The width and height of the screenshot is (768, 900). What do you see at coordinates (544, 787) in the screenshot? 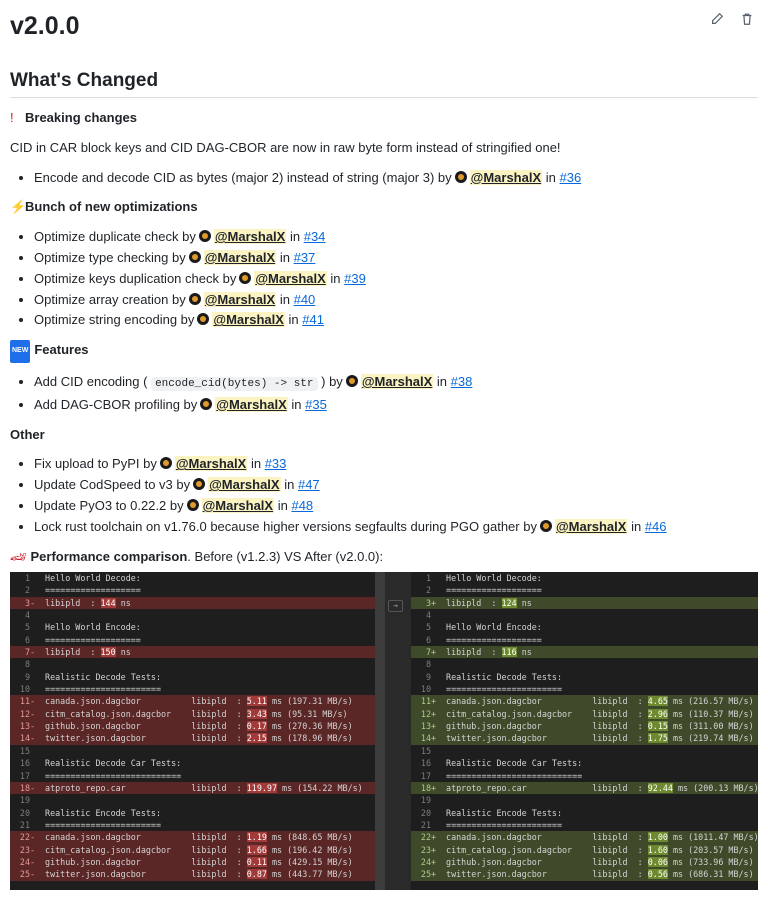
I see `line-text: atproto_repo.car libipld :` at bounding box center [544, 787].